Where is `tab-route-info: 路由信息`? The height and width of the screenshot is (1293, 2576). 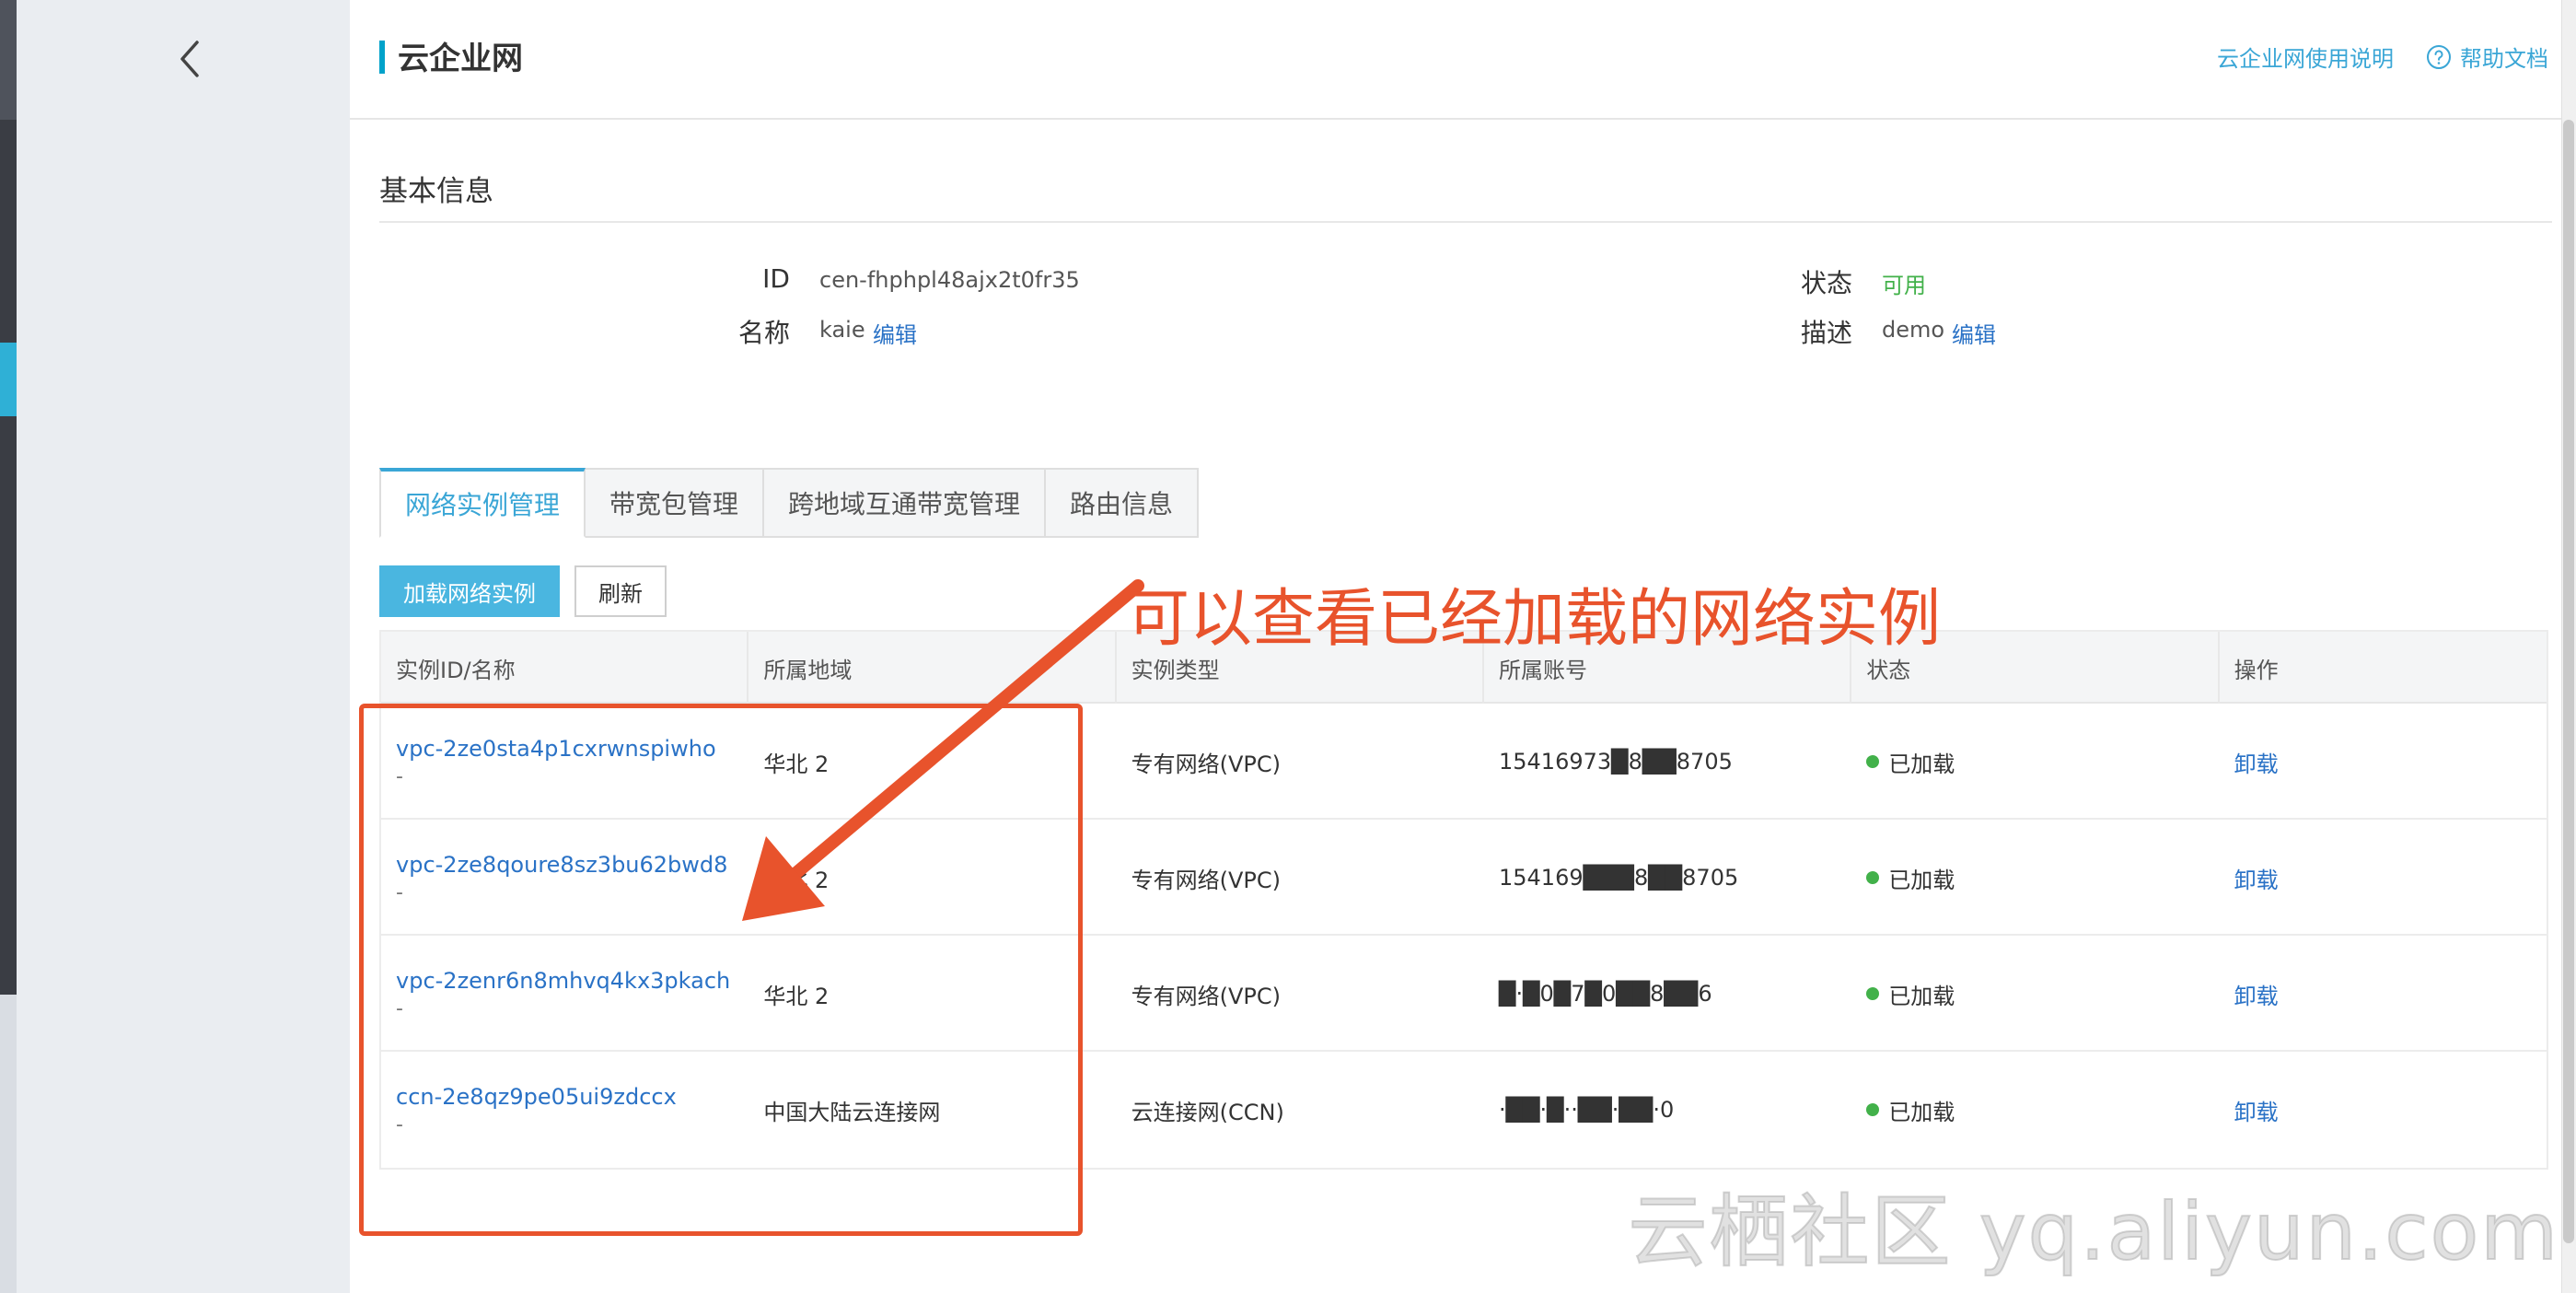
tab-route-info: 路由信息 is located at coordinates (1123, 503).